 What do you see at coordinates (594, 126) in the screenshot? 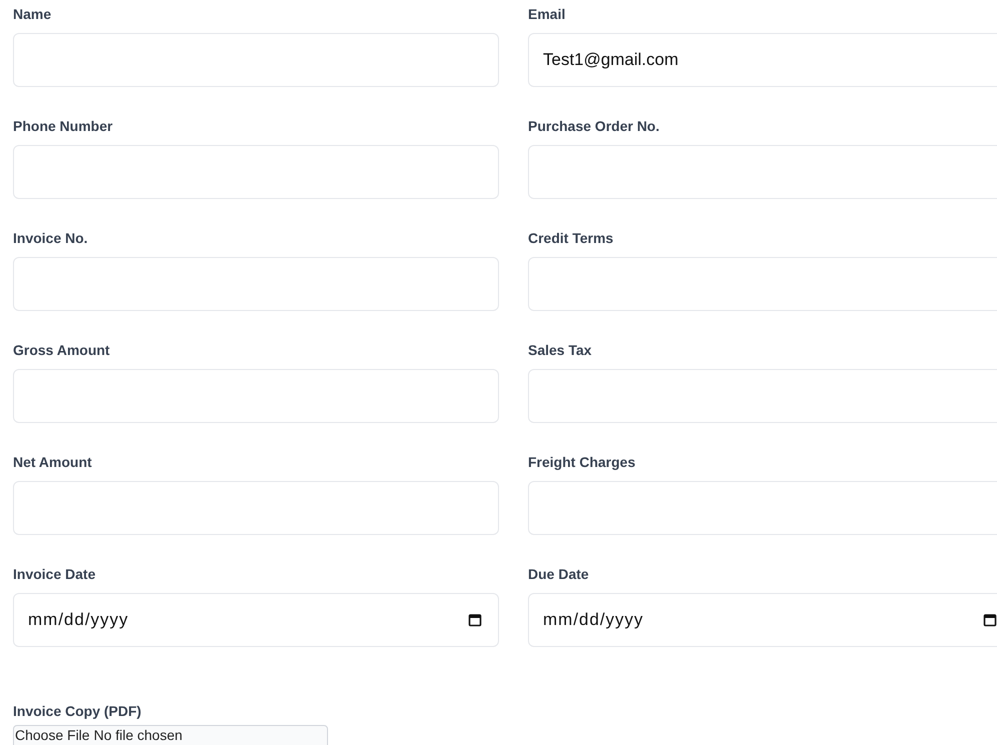
I see `field-label: Purchase Order No.` at bounding box center [594, 126].